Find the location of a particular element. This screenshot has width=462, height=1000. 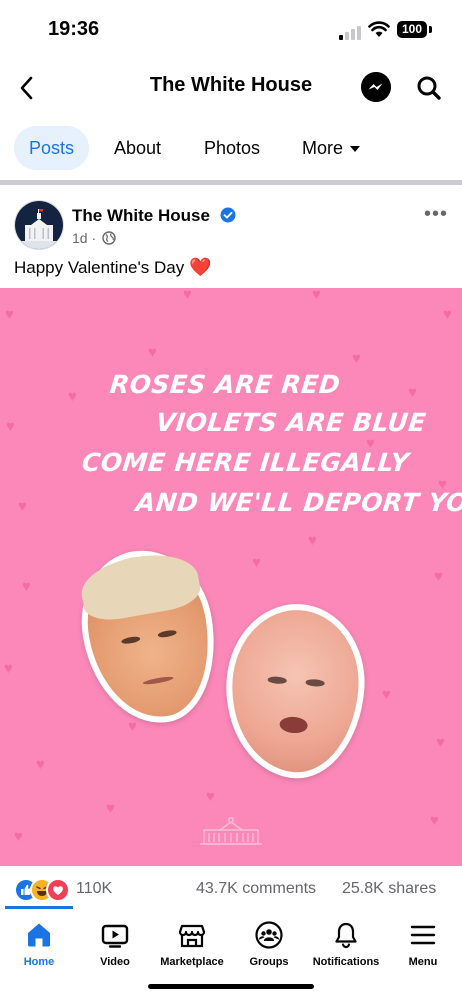

page-title: The White House is located at coordinates (231, 85).